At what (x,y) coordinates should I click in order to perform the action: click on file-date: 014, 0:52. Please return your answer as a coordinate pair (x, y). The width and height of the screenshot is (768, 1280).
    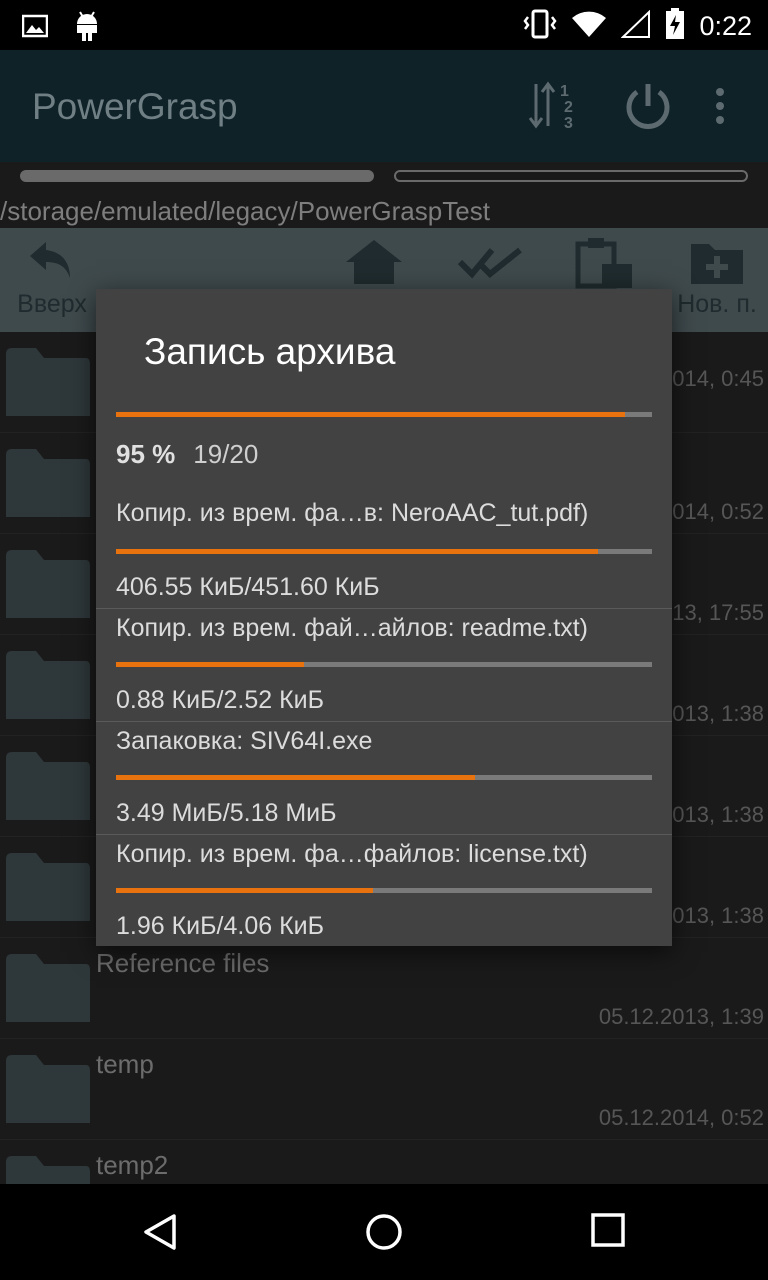
    Looking at the image, I should click on (718, 511).